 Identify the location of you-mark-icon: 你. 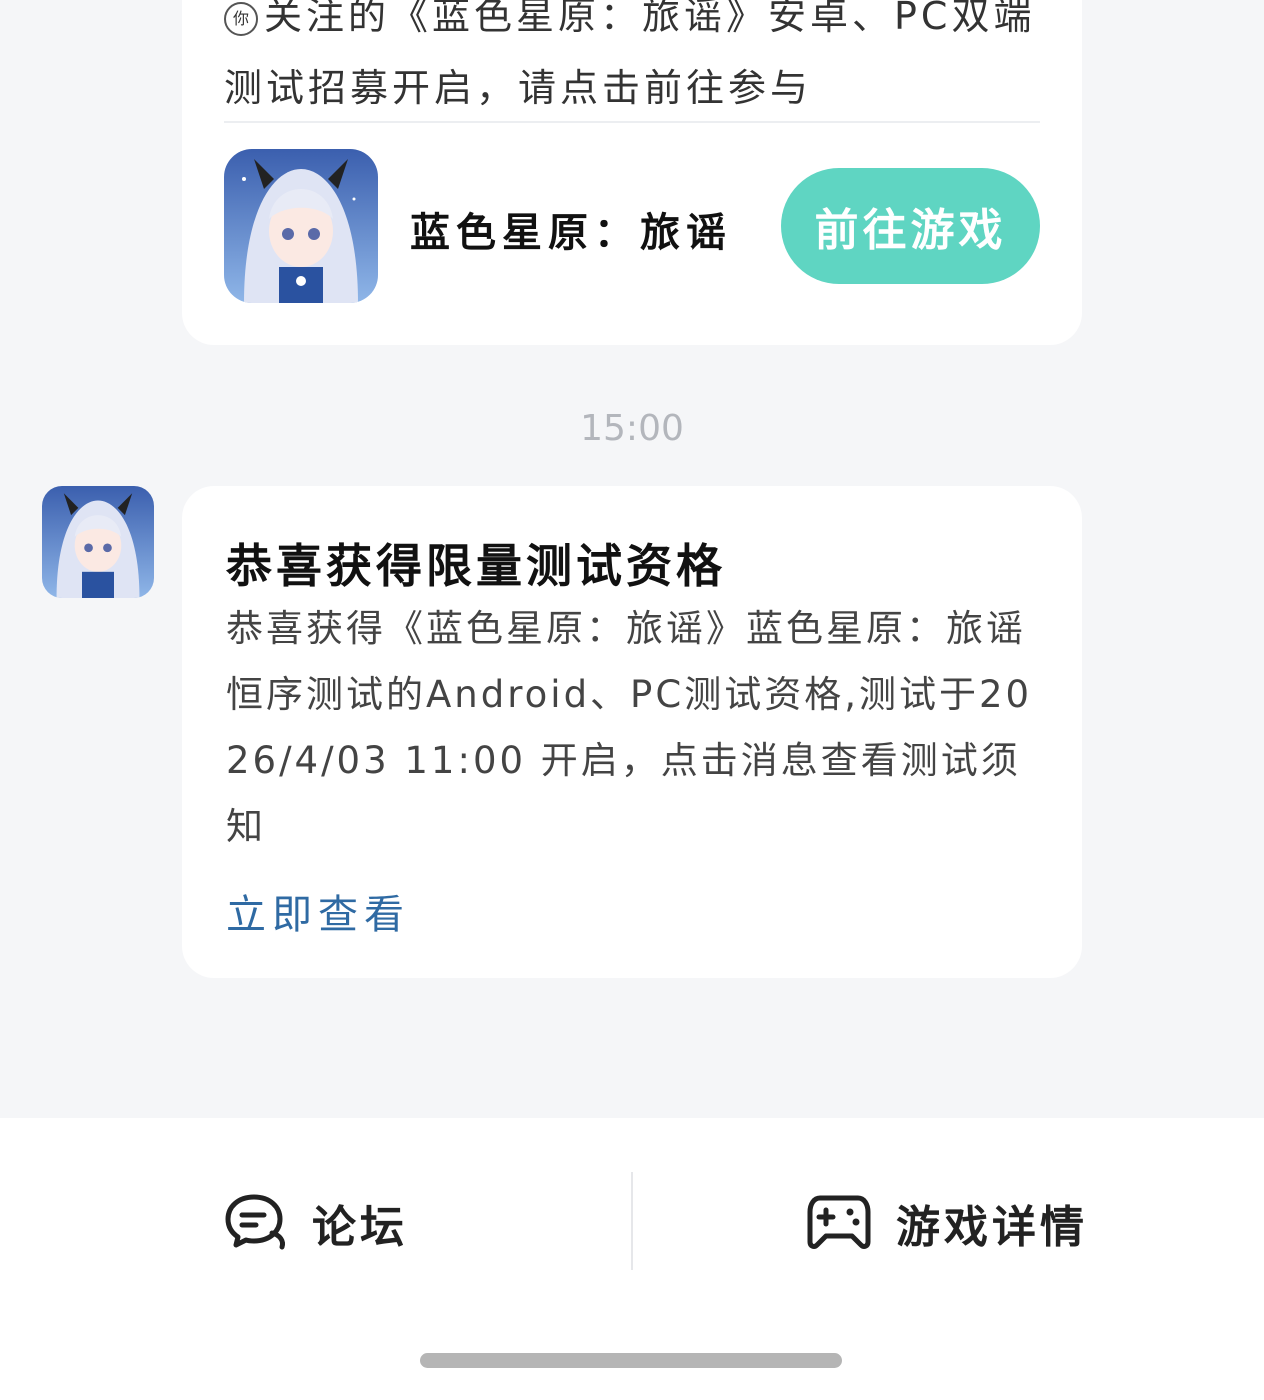
(241, 18).